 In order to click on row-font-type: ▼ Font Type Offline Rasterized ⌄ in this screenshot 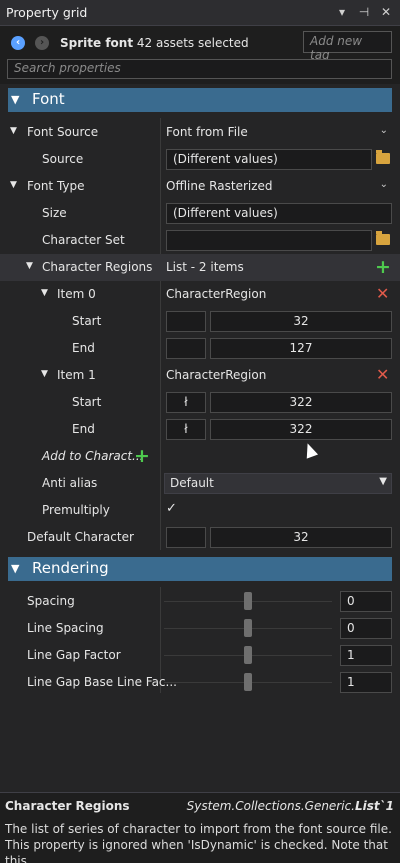, I will do `click(199, 186)`.